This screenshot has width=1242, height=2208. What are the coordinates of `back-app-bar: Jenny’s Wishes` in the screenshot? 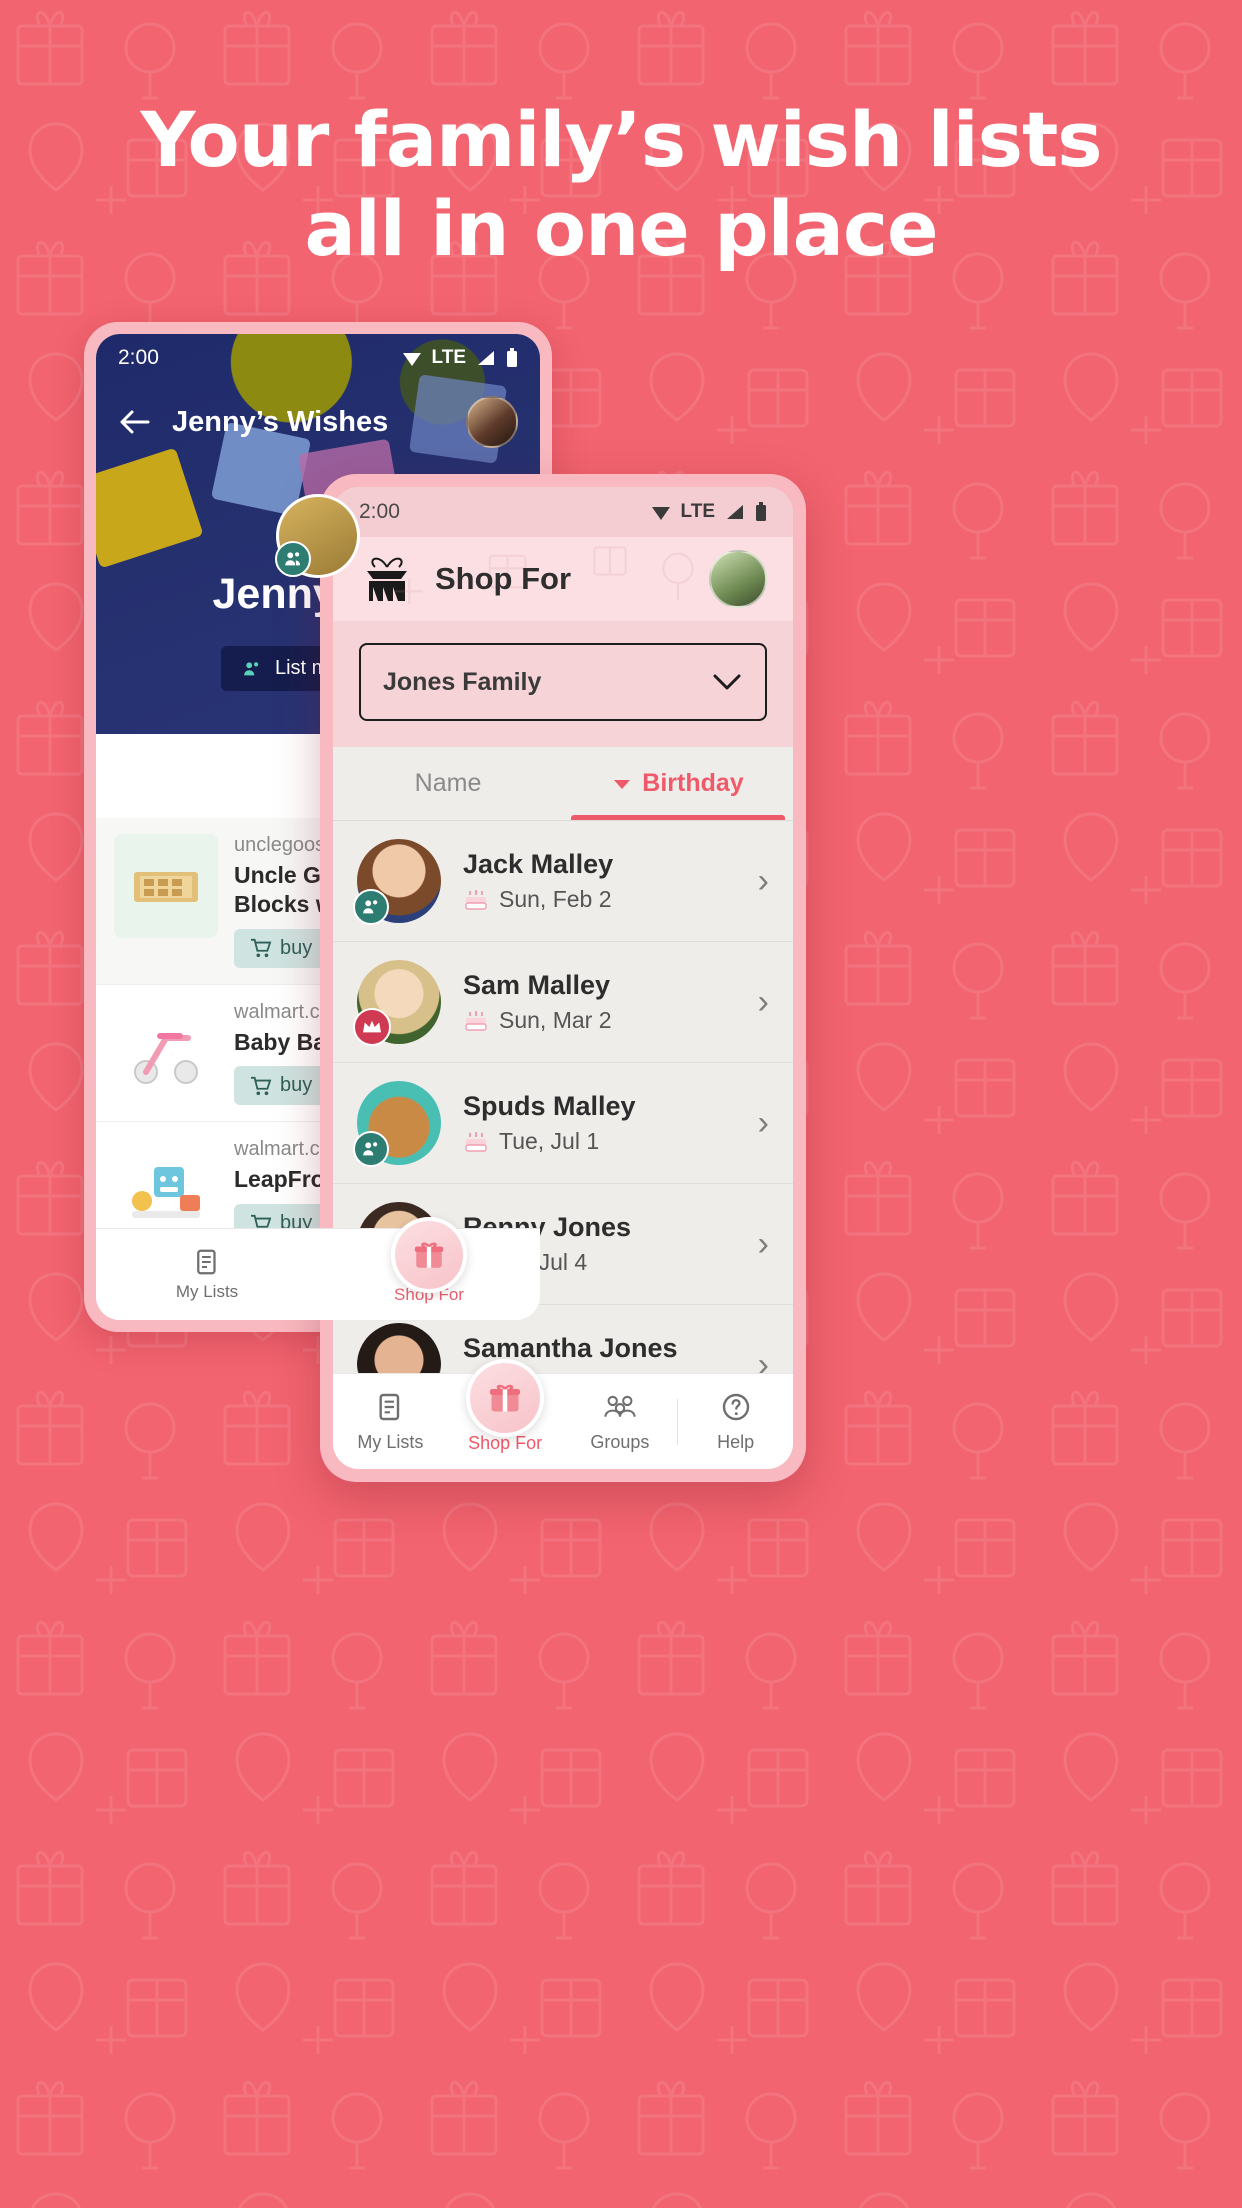 It's located at (318, 422).